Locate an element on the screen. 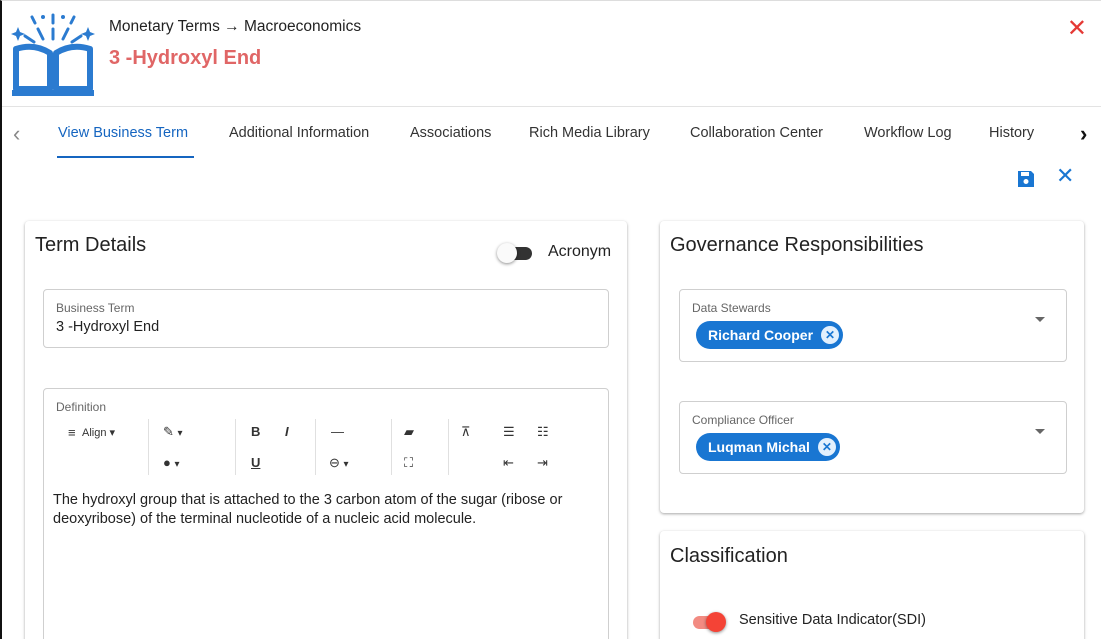  horizontal-rule-icon: — is located at coordinates (337, 431).